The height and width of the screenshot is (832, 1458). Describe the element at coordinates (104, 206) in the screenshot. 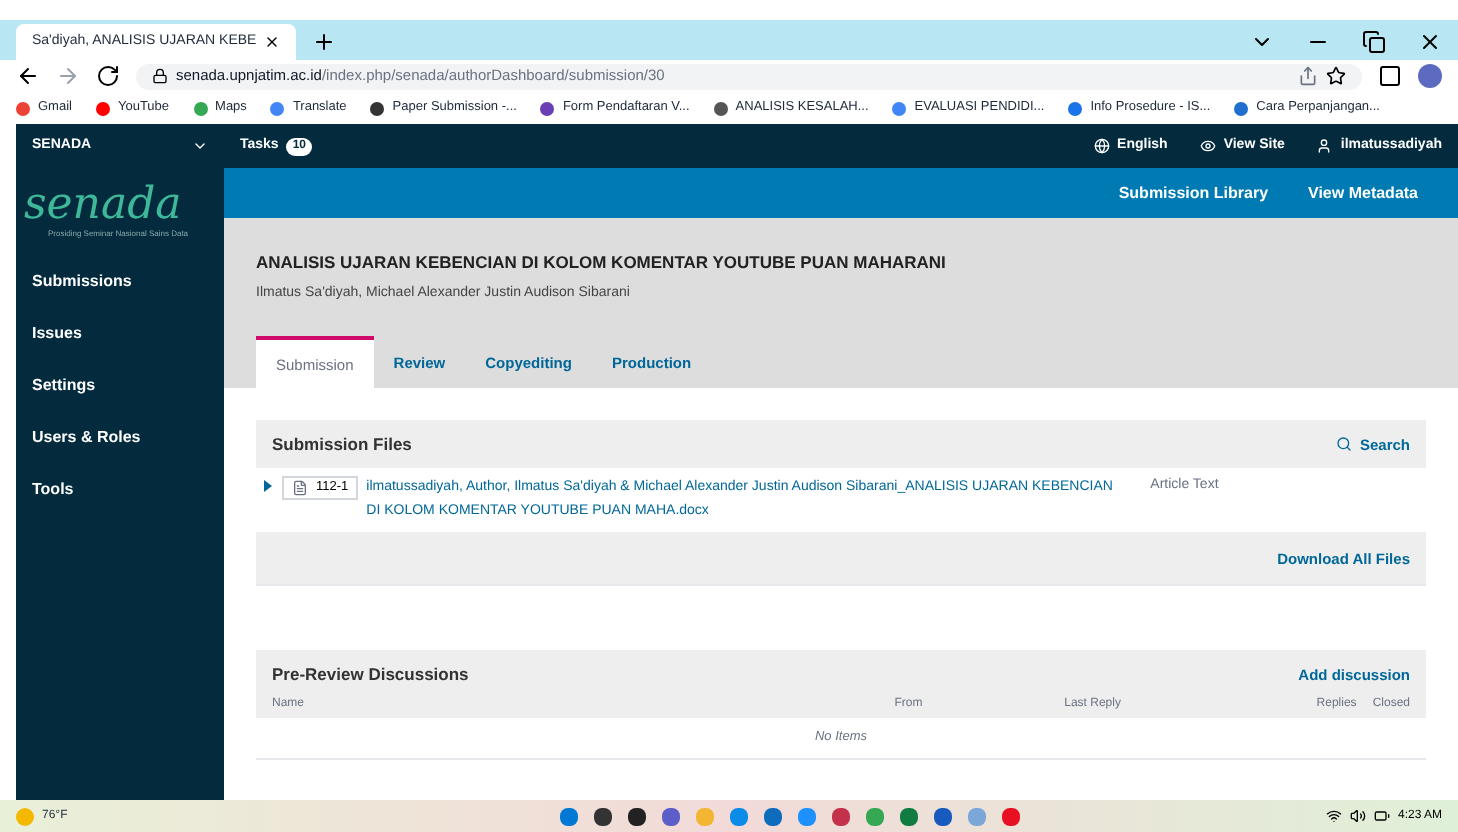

I see `logo: senada` at that location.